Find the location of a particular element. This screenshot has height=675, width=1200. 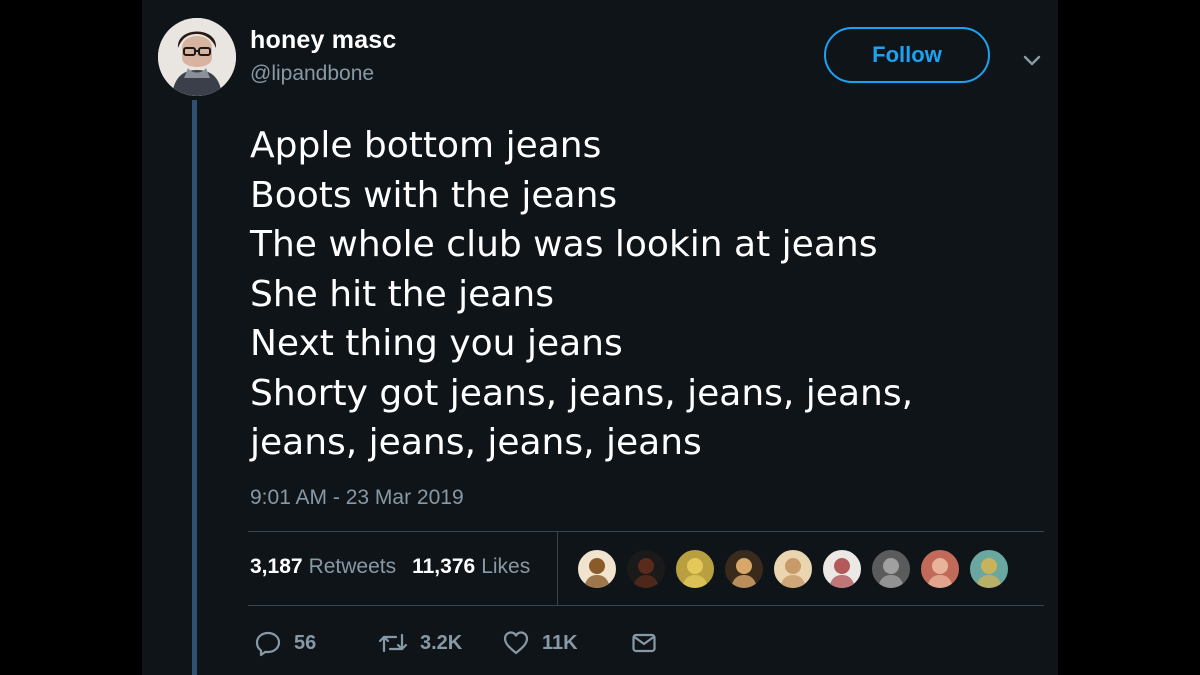

like-button: 11K is located at coordinates (566, 643).